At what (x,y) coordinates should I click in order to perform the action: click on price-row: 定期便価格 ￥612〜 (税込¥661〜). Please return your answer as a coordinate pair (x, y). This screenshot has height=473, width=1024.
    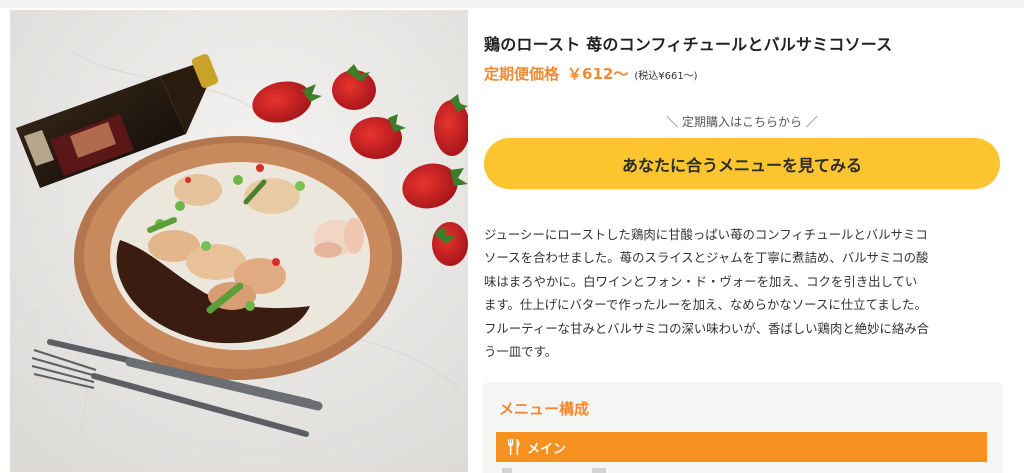
    Looking at the image, I should click on (591, 73).